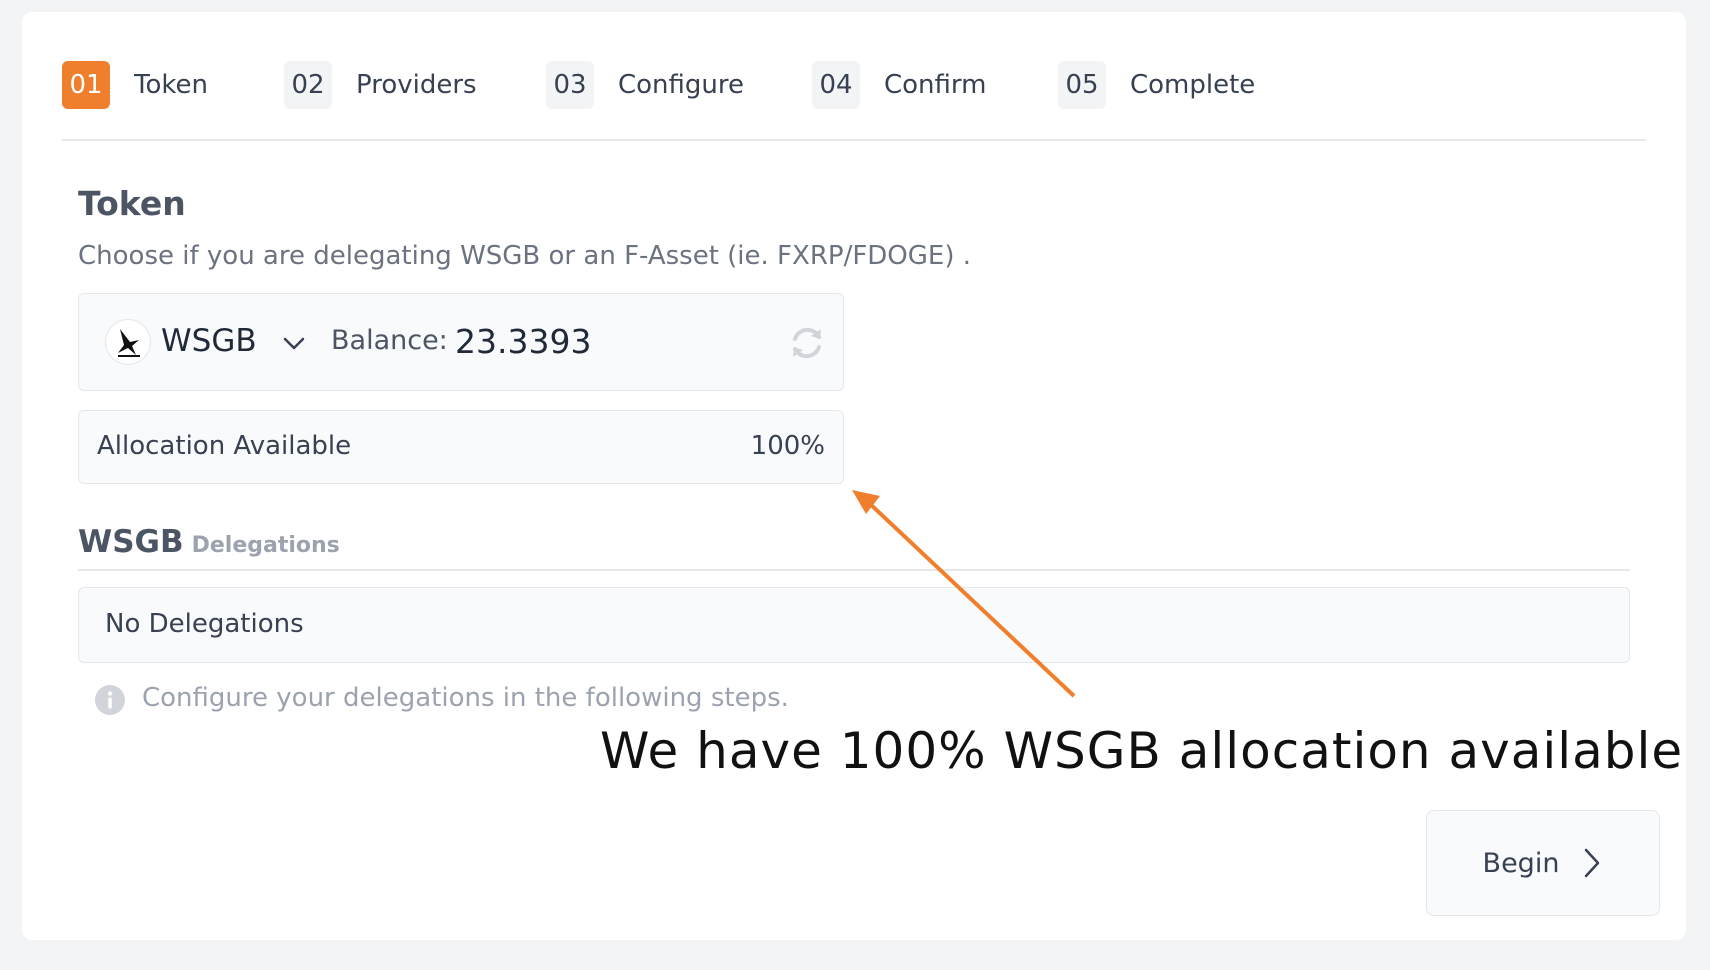  I want to click on token-selector-panel: WSGB Balance: 23.3393, so click(461, 342).